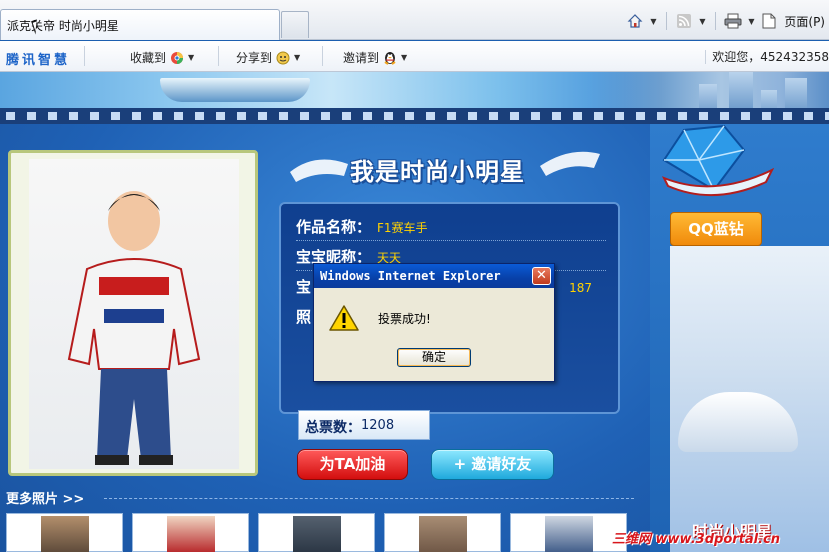 The image size is (829, 552). I want to click on share-to-button: 分享到 ▼, so click(268, 57).